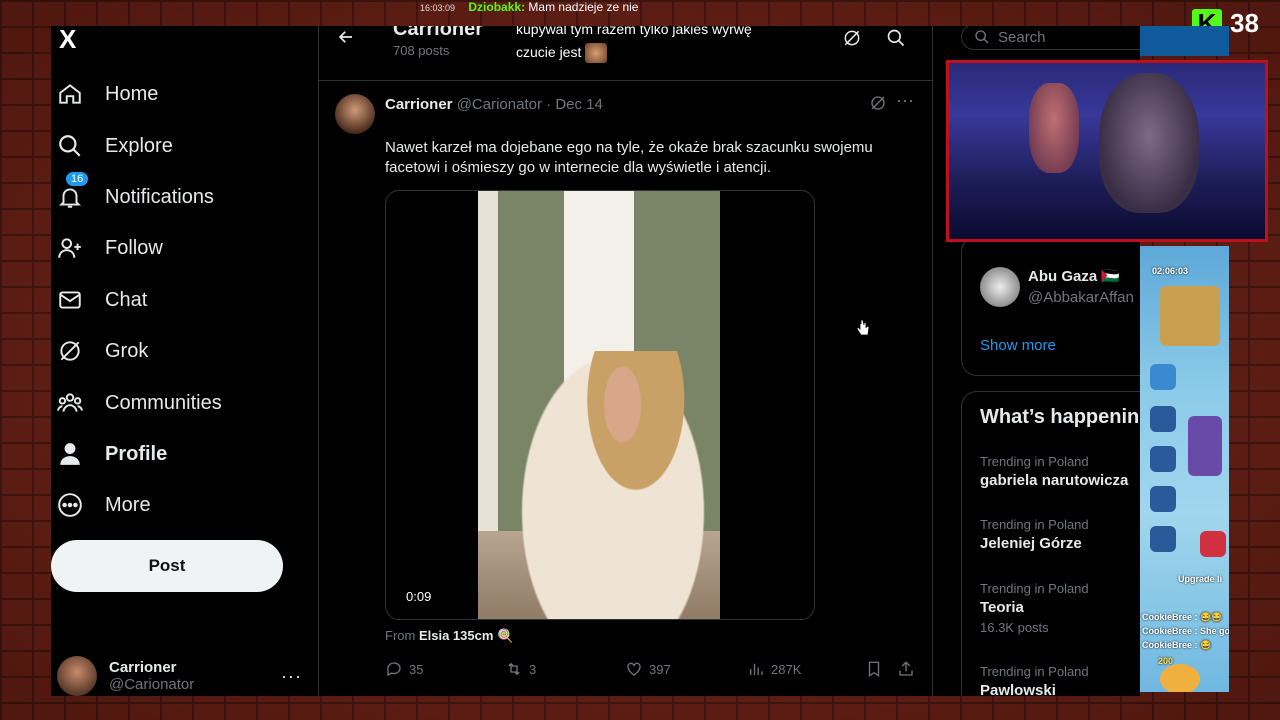 The image size is (1280, 720). What do you see at coordinates (152, 684) in the screenshot?
I see `account-handle: @Carionator` at bounding box center [152, 684].